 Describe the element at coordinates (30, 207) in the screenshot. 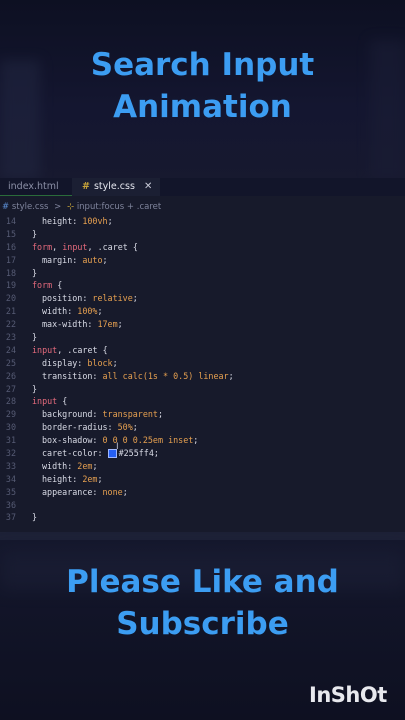

I see `breadcrumb-file: style.css` at that location.